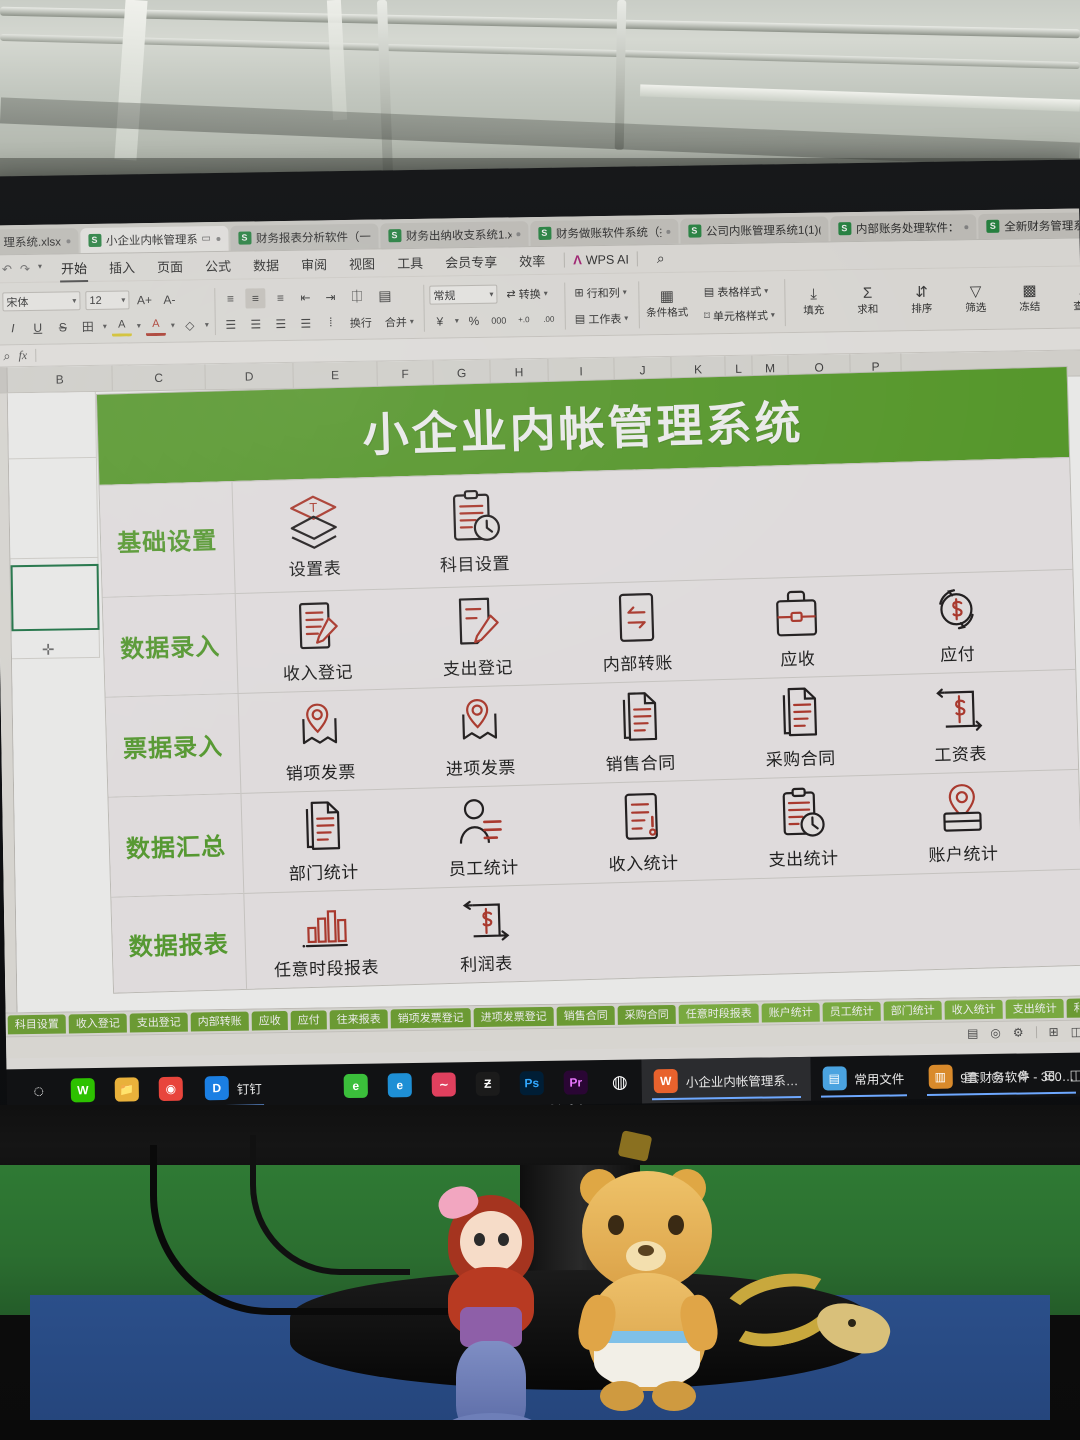 This screenshot has height=1440, width=1080. Describe the element at coordinates (477, 637) in the screenshot. I see `tile-expense-register: 支出登记` at that location.